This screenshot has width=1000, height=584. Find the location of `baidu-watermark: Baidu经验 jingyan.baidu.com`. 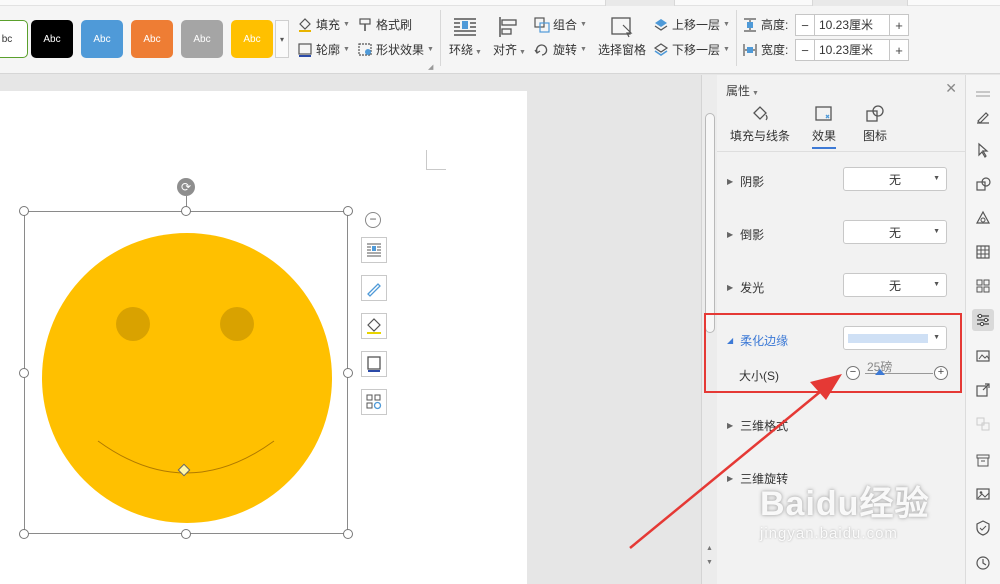

baidu-watermark: Baidu经验 jingyan.baidu.com is located at coordinates (844, 509).